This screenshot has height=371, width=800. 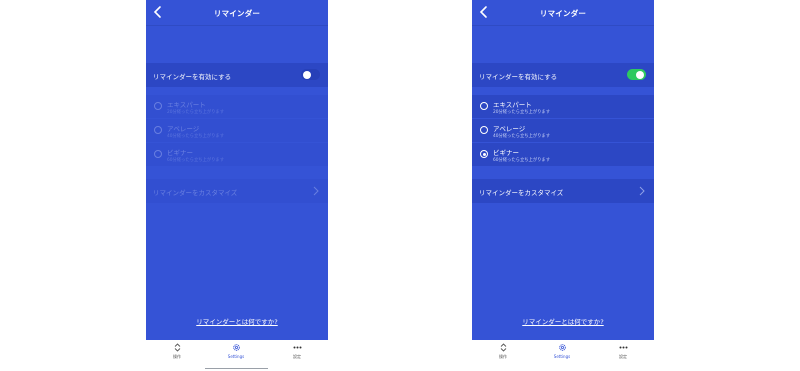 What do you see at coordinates (236, 368) in the screenshot?
I see `home-indicator` at bounding box center [236, 368].